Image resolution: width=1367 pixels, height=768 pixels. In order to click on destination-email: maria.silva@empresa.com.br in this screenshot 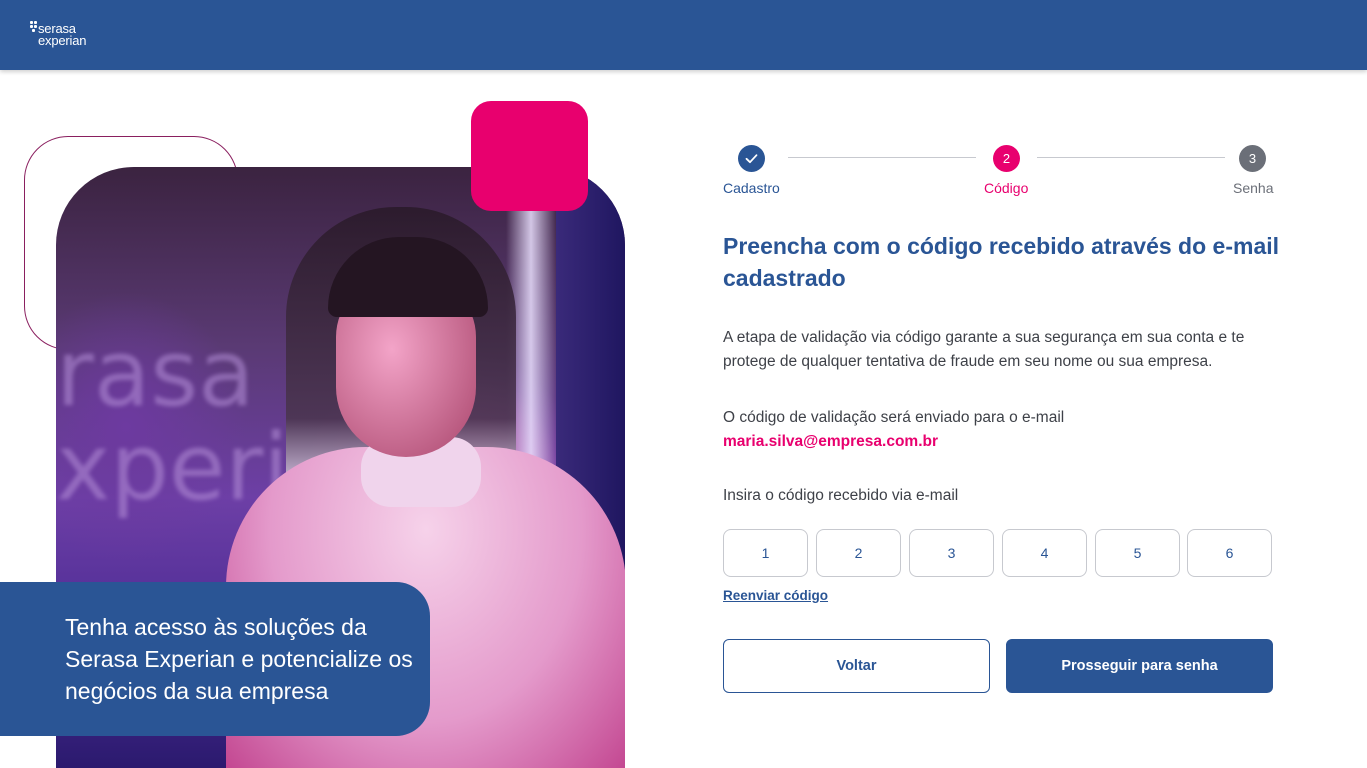, I will do `click(831, 441)`.